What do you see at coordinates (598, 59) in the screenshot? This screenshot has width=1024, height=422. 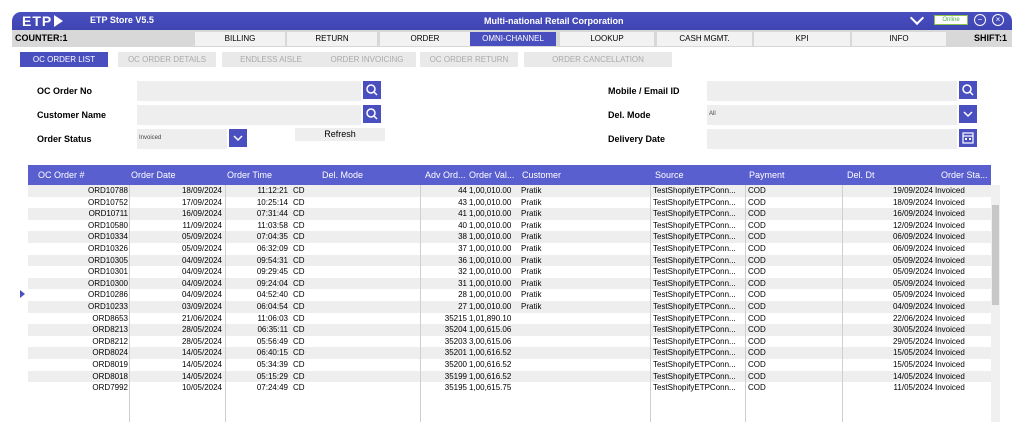 I see `tab-order-cancellation: ORDER CANCELLATION` at bounding box center [598, 59].